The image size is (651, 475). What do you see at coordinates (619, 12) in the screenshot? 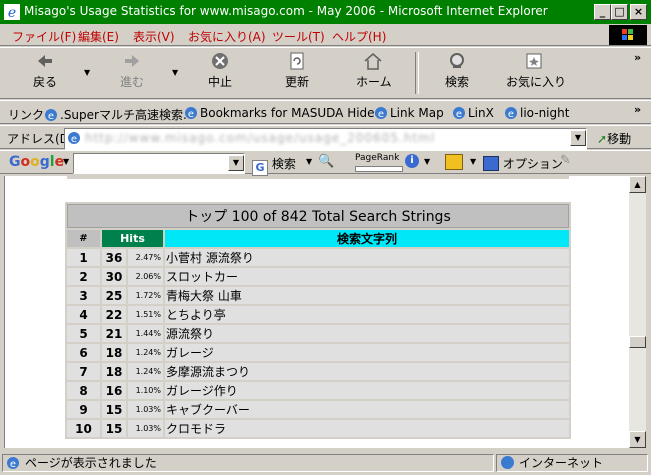
I see `maximize-button: □` at bounding box center [619, 12].